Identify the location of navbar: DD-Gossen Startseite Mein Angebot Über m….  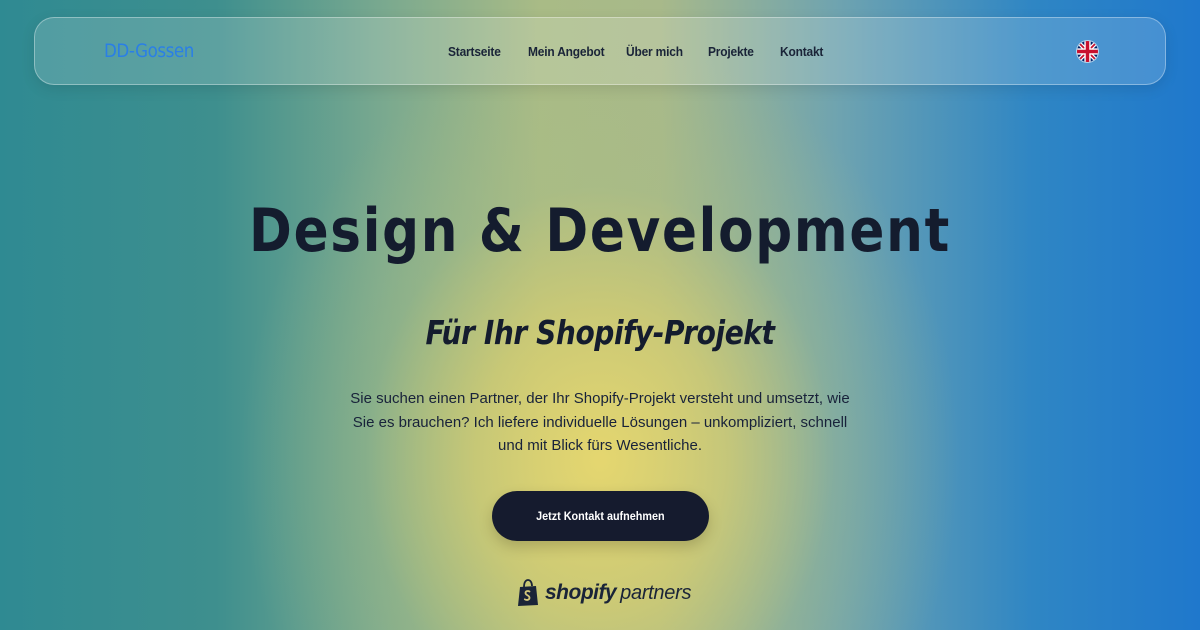
(600, 51).